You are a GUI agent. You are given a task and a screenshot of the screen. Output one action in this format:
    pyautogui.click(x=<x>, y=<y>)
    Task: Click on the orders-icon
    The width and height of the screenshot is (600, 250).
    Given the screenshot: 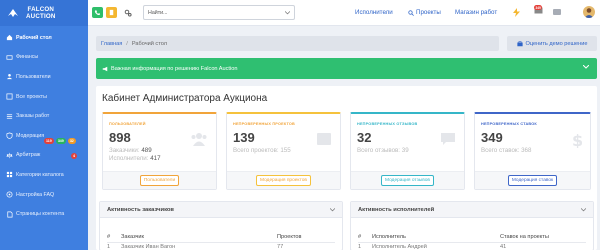 What is the action you would take?
    pyautogui.click(x=9, y=116)
    